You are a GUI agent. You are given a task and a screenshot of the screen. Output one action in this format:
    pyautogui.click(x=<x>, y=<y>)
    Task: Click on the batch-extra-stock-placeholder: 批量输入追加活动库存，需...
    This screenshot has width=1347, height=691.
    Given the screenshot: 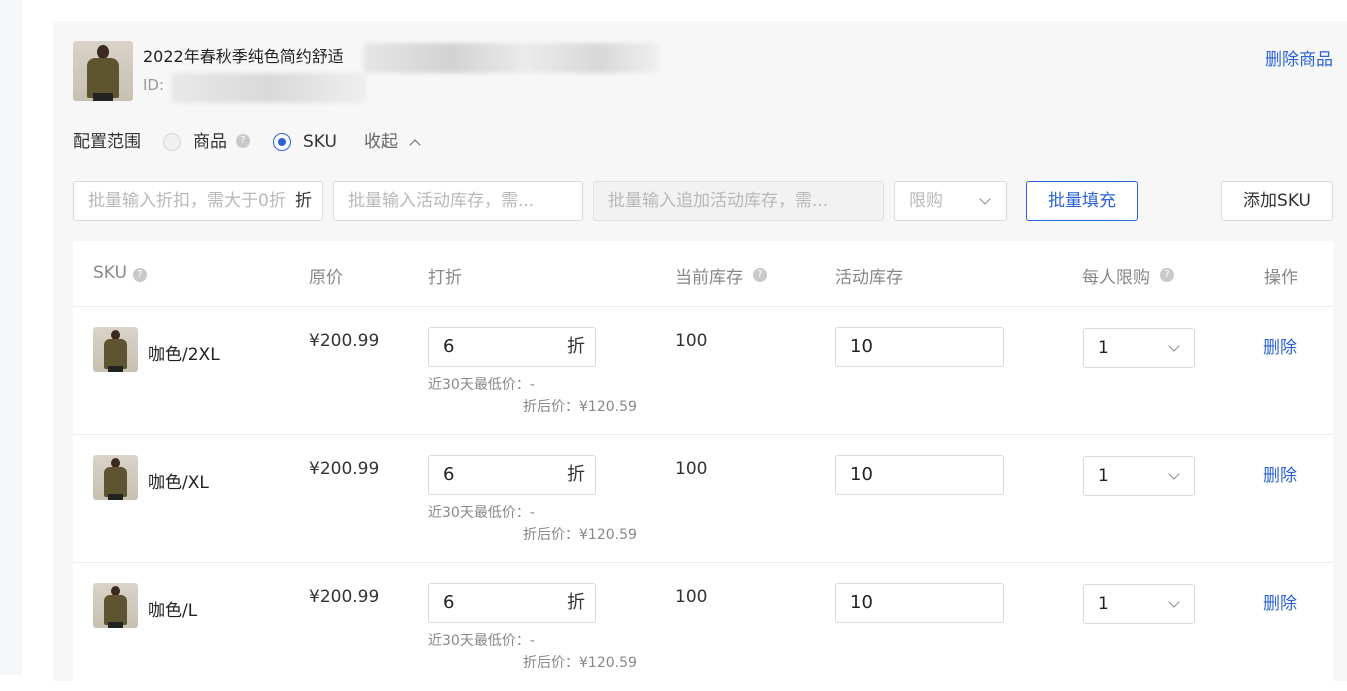 What is the action you would take?
    pyautogui.click(x=718, y=201)
    